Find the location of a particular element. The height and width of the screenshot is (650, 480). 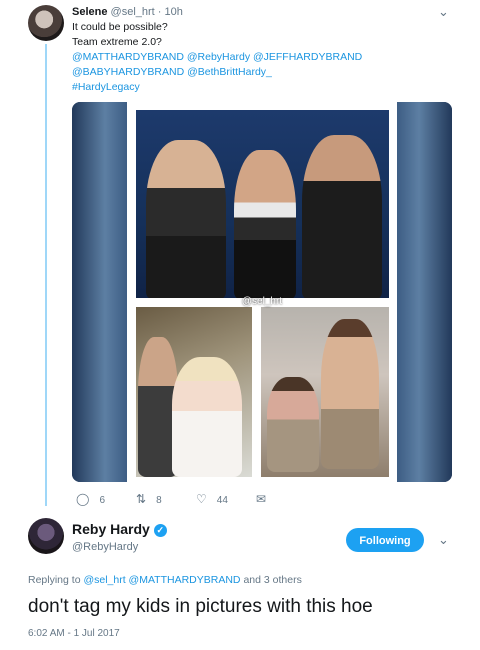

like-count: 44 is located at coordinates (222, 500).